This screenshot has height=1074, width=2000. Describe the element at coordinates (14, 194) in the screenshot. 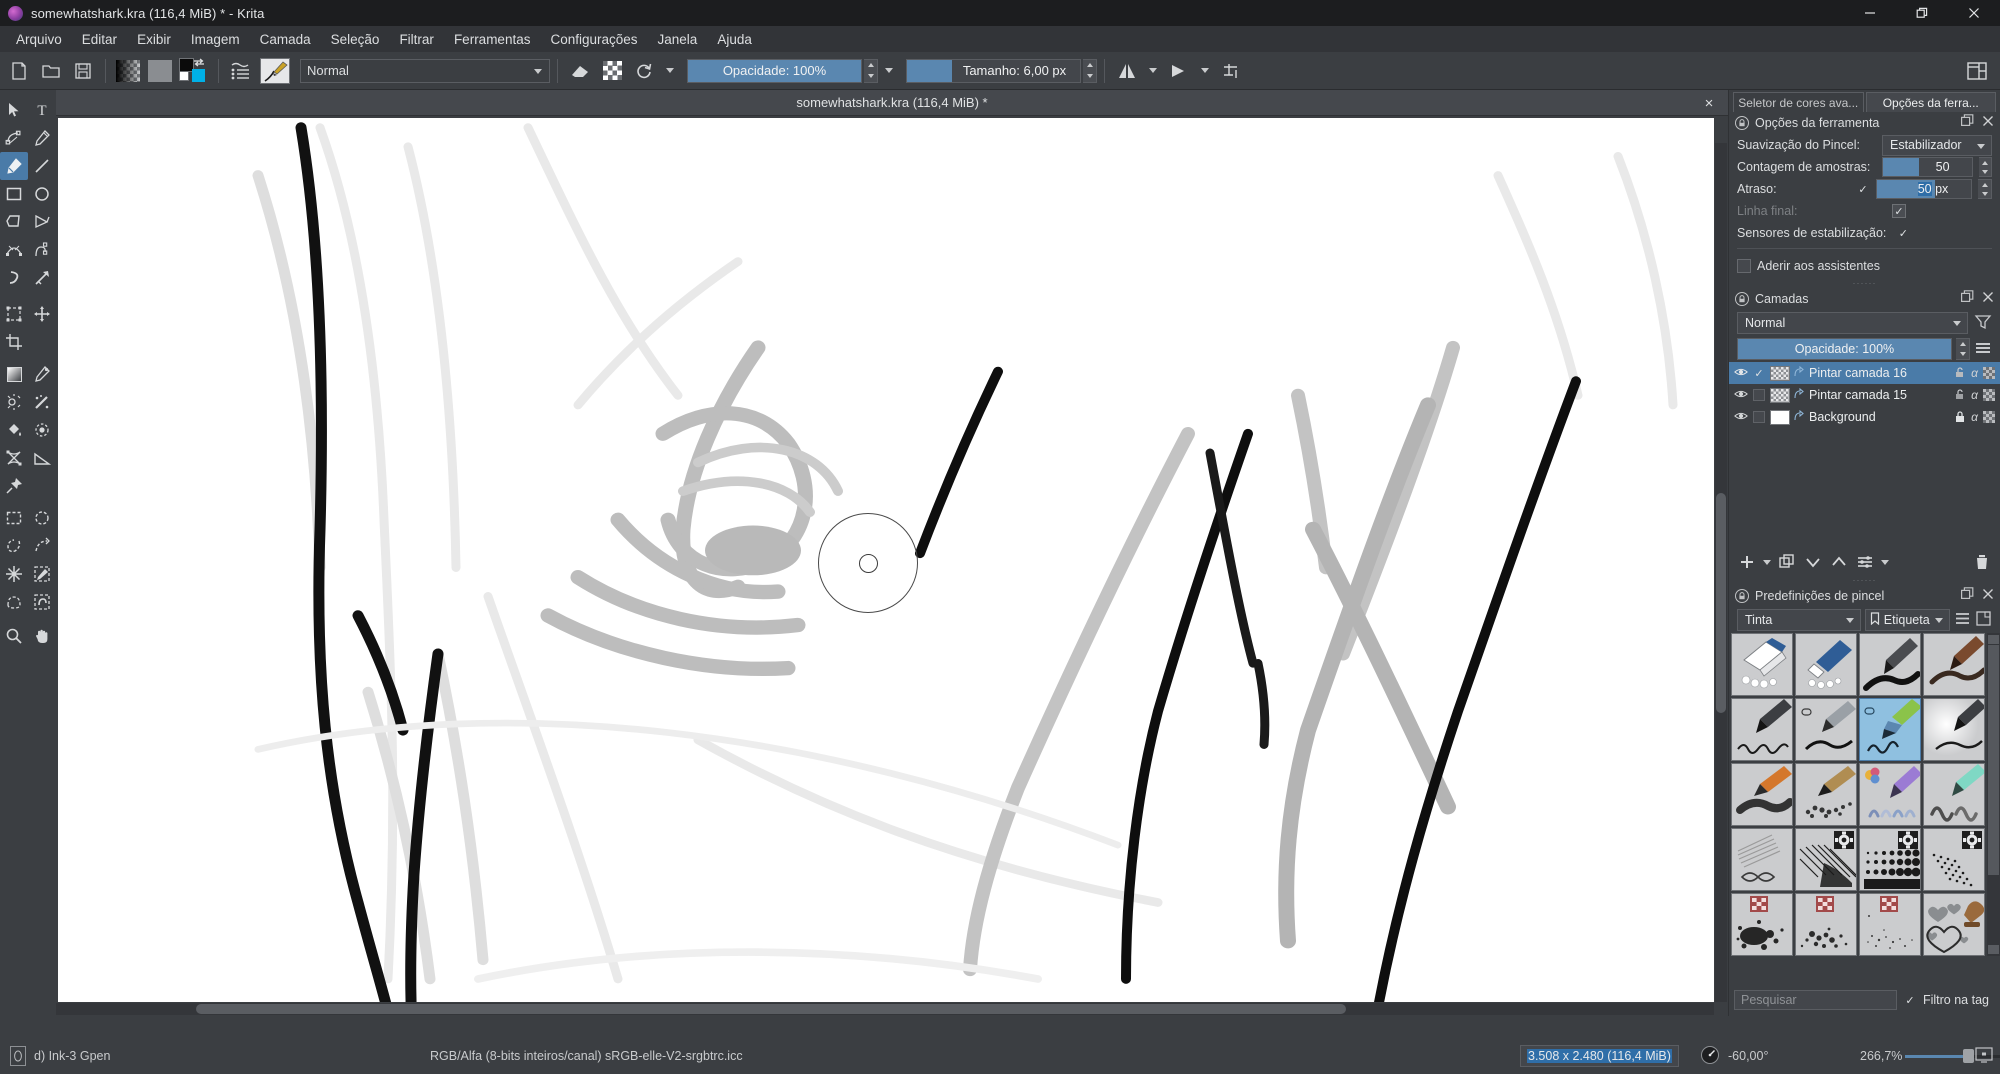

I see `rectangle-tool` at that location.